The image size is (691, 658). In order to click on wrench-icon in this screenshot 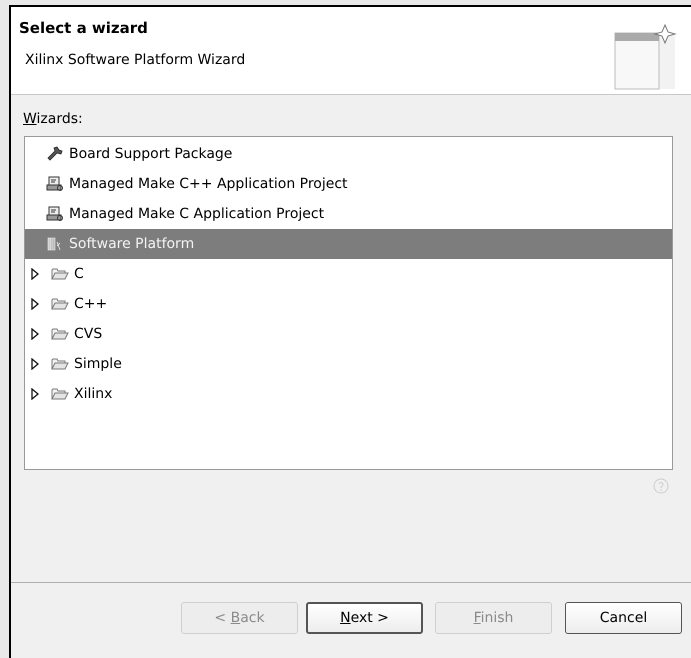, I will do `click(55, 154)`.